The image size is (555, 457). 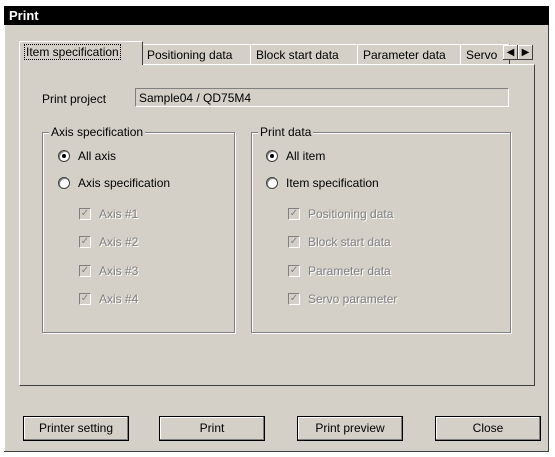 What do you see at coordinates (294, 299) in the screenshot?
I see `checkbox-servo-parameter: ✓` at bounding box center [294, 299].